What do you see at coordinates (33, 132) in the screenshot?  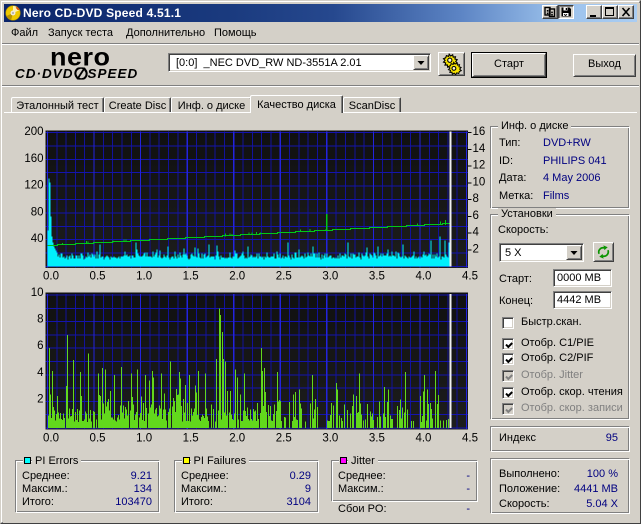 I see `svg-text: 200` at bounding box center [33, 132].